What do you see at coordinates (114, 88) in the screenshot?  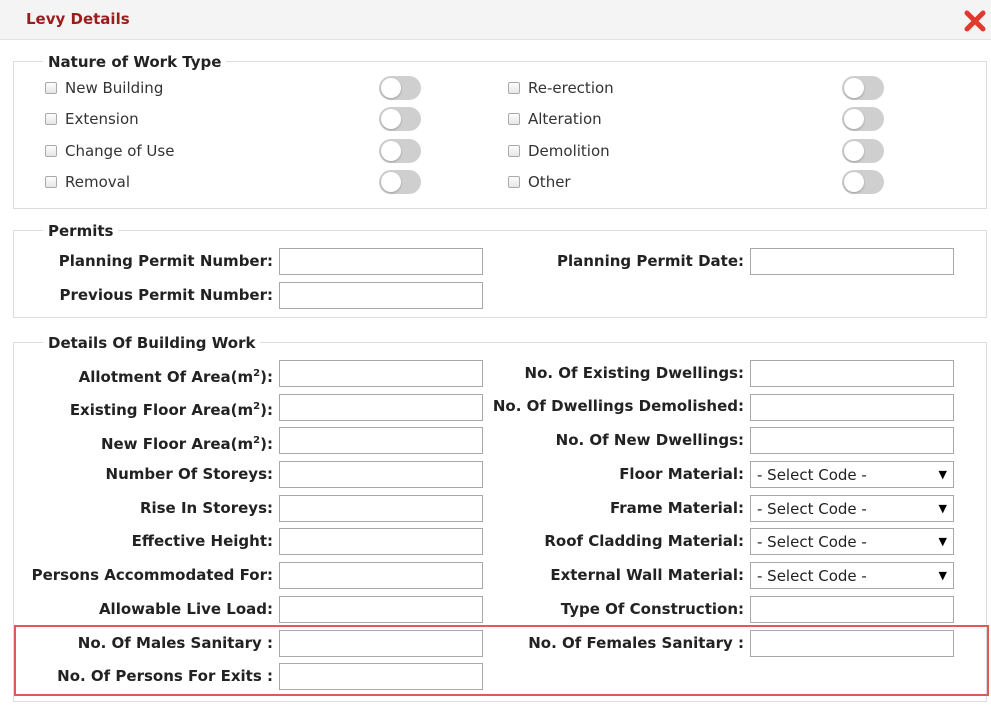 I see `checkbox-label: New Building` at bounding box center [114, 88].